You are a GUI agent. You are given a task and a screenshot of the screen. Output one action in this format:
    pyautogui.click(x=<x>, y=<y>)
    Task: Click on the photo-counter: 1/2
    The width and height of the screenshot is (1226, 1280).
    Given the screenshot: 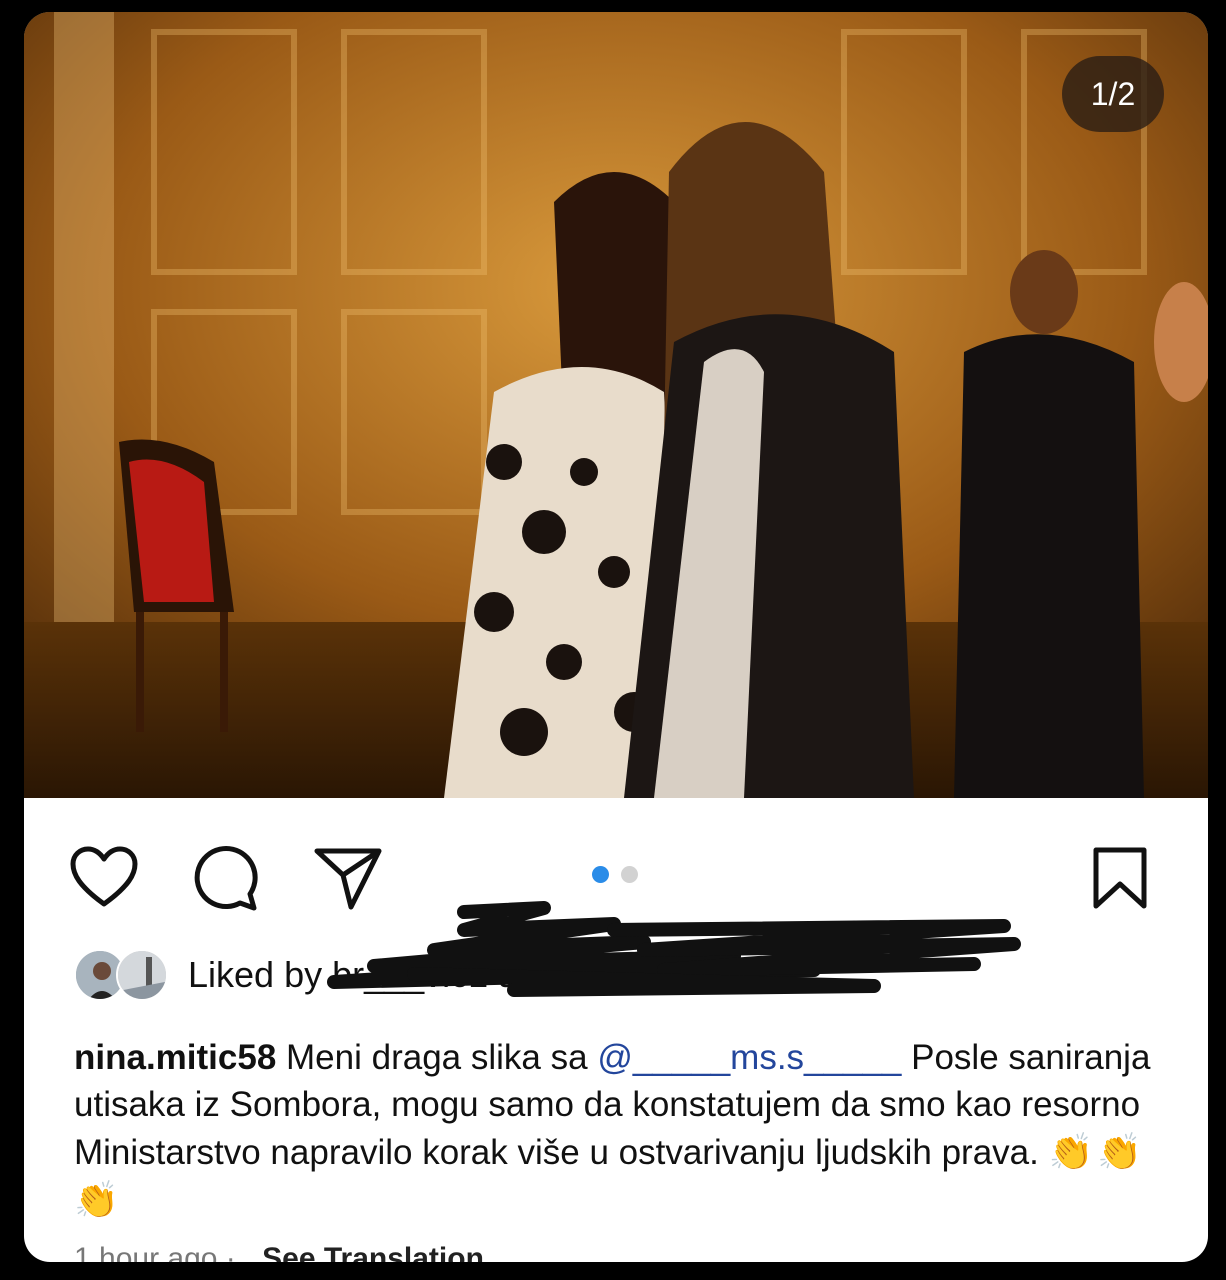 What is the action you would take?
    pyautogui.click(x=1113, y=94)
    